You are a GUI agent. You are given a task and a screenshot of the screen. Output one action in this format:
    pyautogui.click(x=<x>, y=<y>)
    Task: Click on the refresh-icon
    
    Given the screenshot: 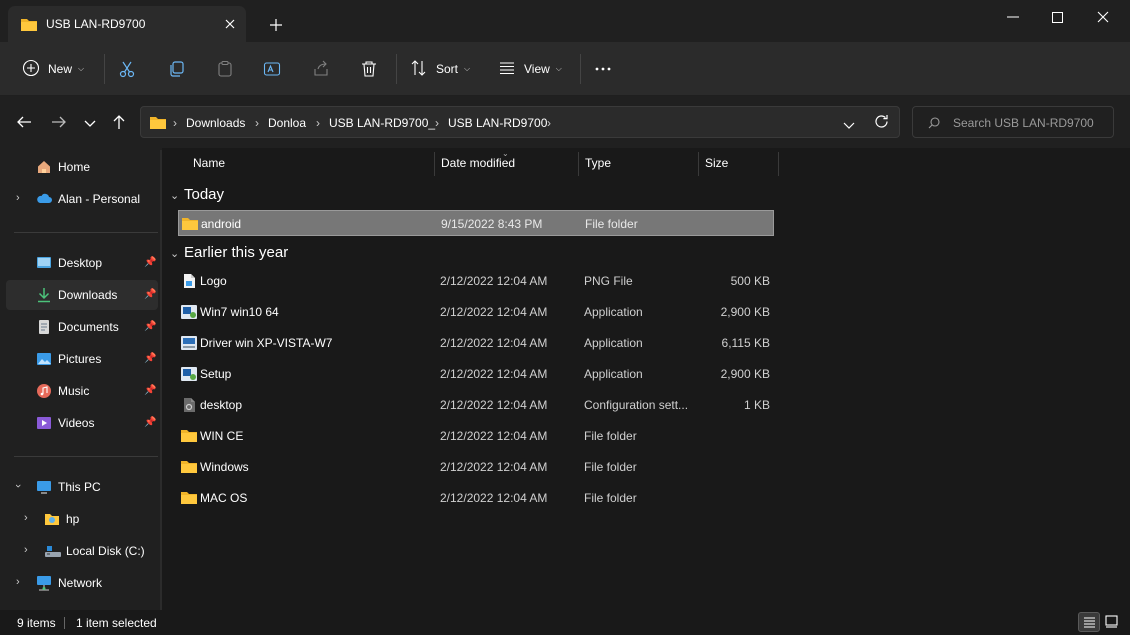 What is the action you would take?
    pyautogui.click(x=881, y=123)
    